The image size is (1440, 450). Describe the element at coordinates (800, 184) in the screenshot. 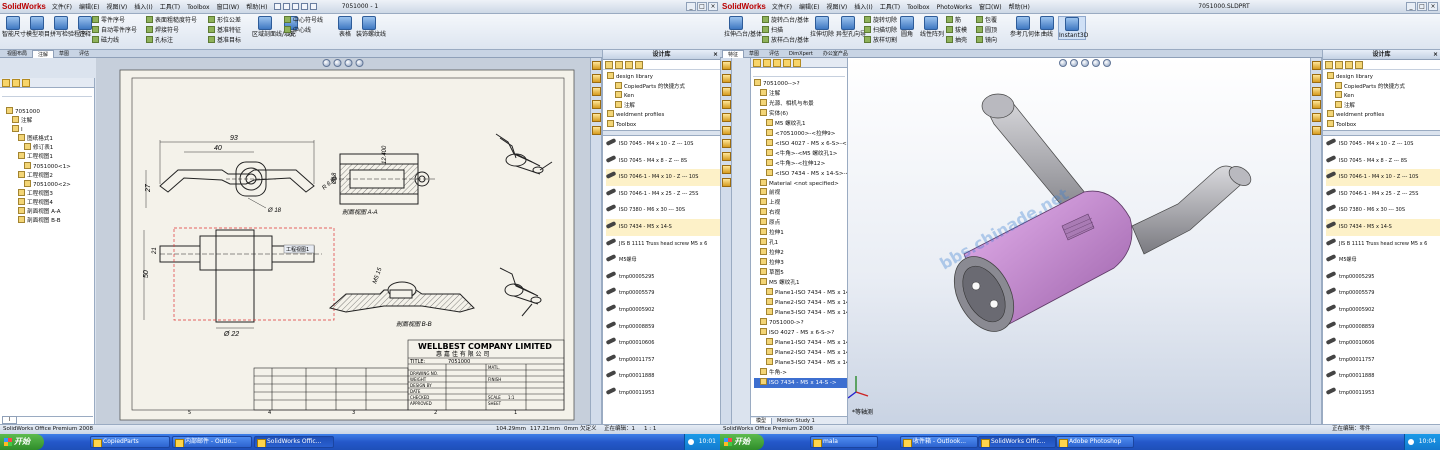

I see `tree-material: Material <not specified>` at that location.